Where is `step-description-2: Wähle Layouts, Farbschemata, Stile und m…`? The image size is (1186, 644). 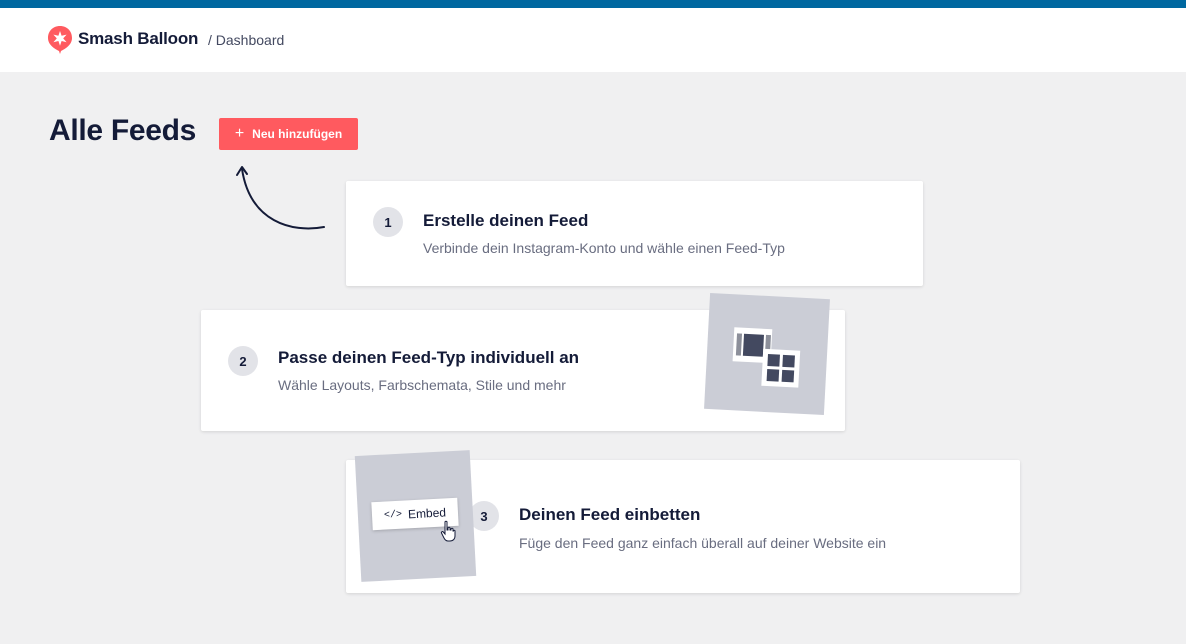
step-description-2: Wähle Layouts, Farbschemata, Stile und m… is located at coordinates (422, 385).